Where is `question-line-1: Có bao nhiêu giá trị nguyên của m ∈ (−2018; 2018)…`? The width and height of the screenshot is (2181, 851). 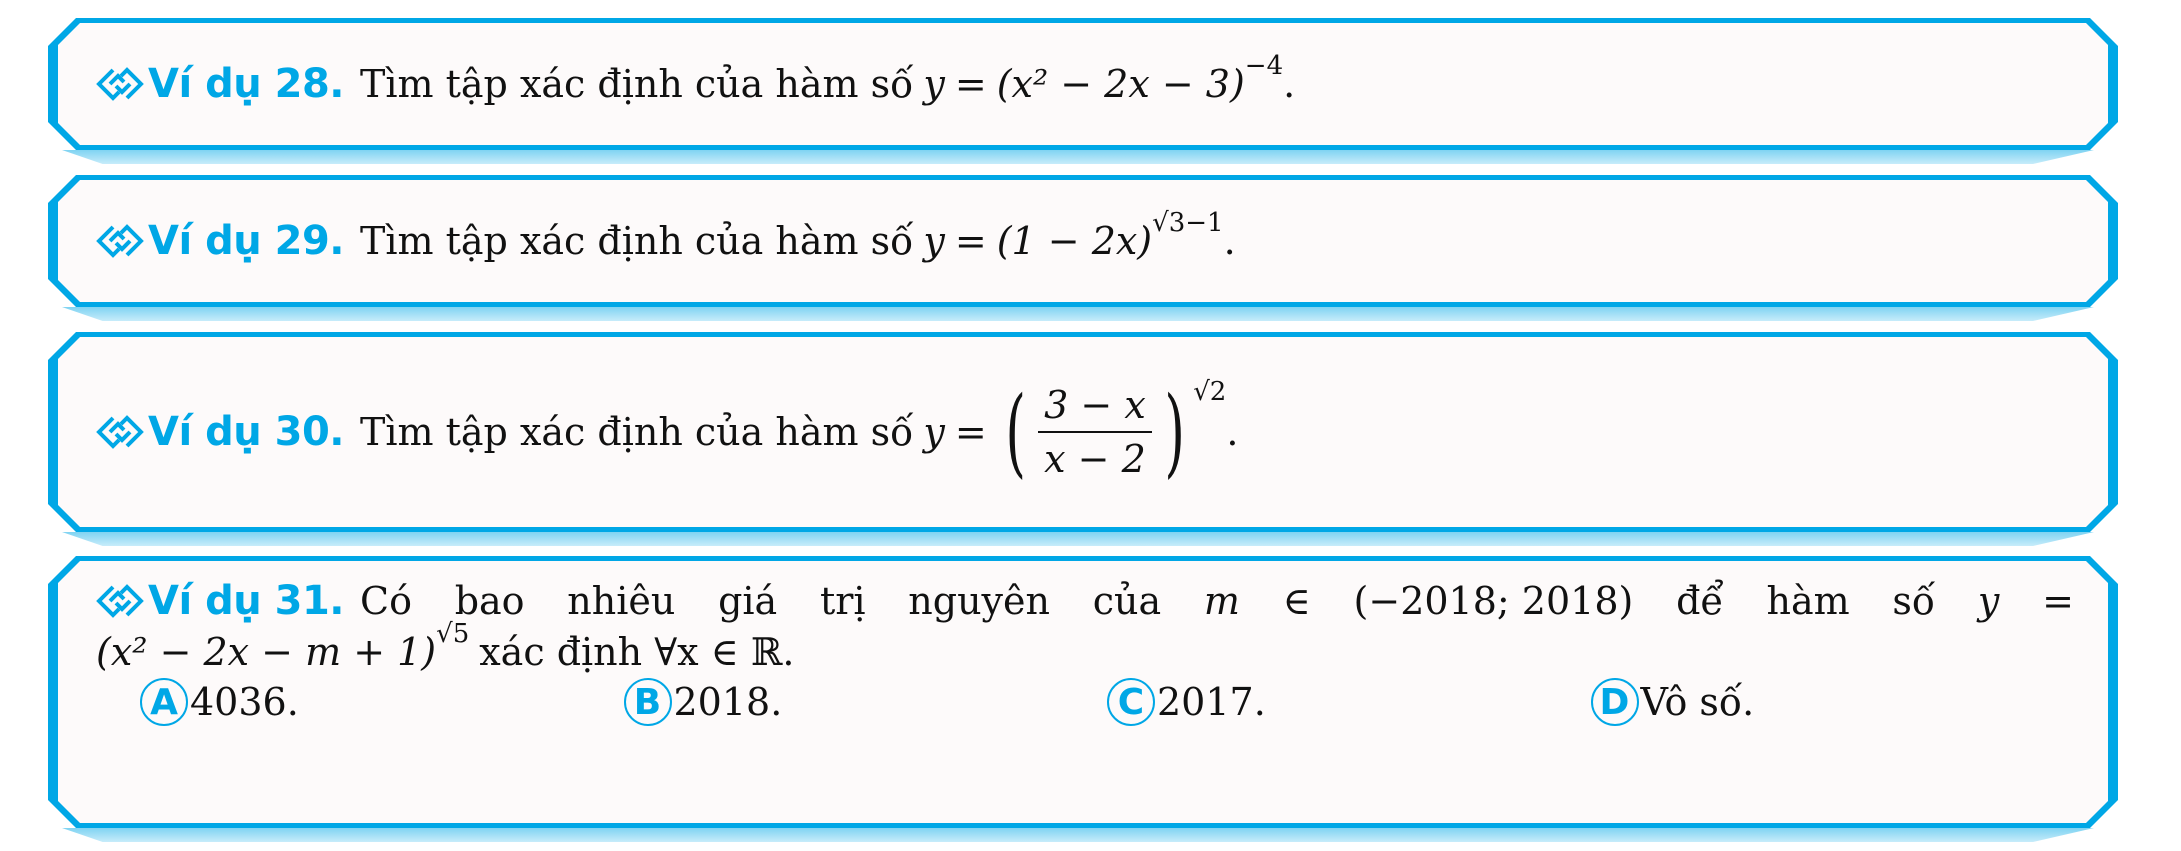 question-line-1: Có bao nhiêu giá trị nguyên của m ∈ (−2018; 2018)… is located at coordinates (1217, 601).